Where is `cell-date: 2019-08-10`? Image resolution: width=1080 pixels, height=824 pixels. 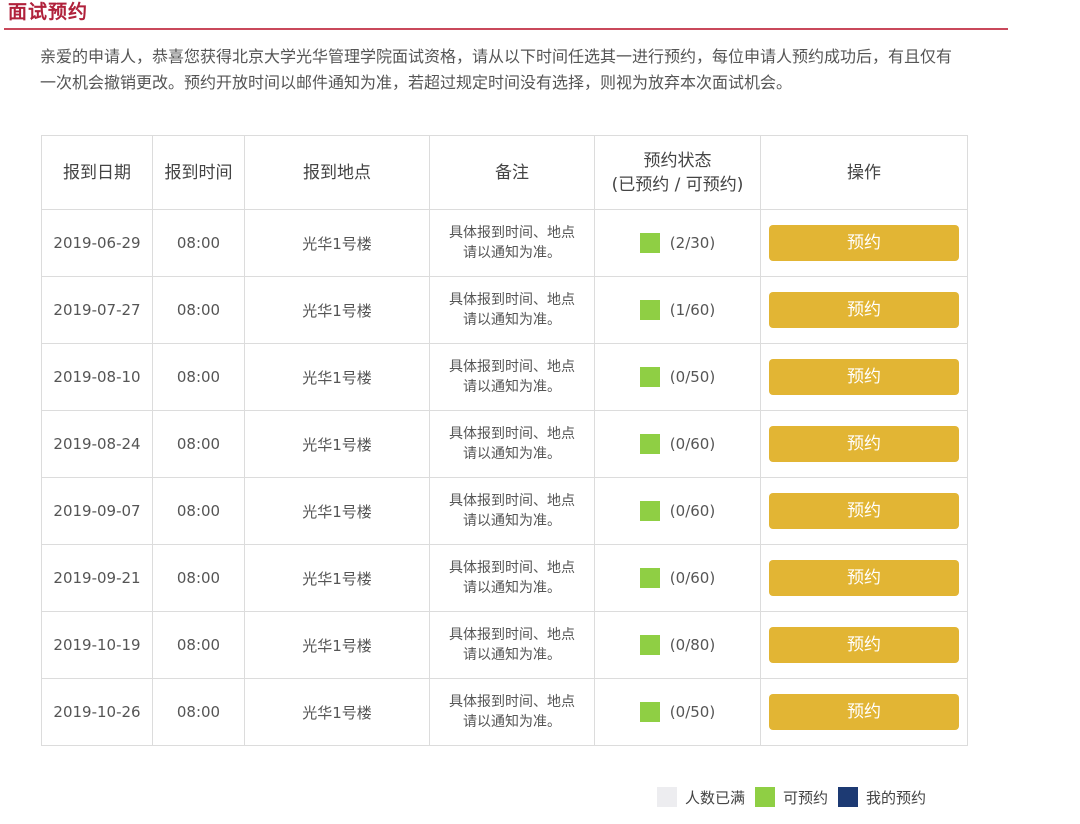 cell-date: 2019-08-10 is located at coordinates (97, 377).